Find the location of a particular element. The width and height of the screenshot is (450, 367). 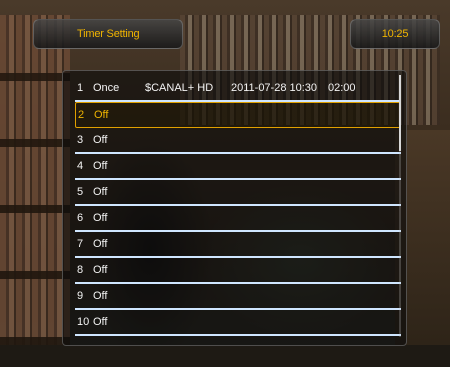

timer-mode: Once is located at coordinates (106, 88).